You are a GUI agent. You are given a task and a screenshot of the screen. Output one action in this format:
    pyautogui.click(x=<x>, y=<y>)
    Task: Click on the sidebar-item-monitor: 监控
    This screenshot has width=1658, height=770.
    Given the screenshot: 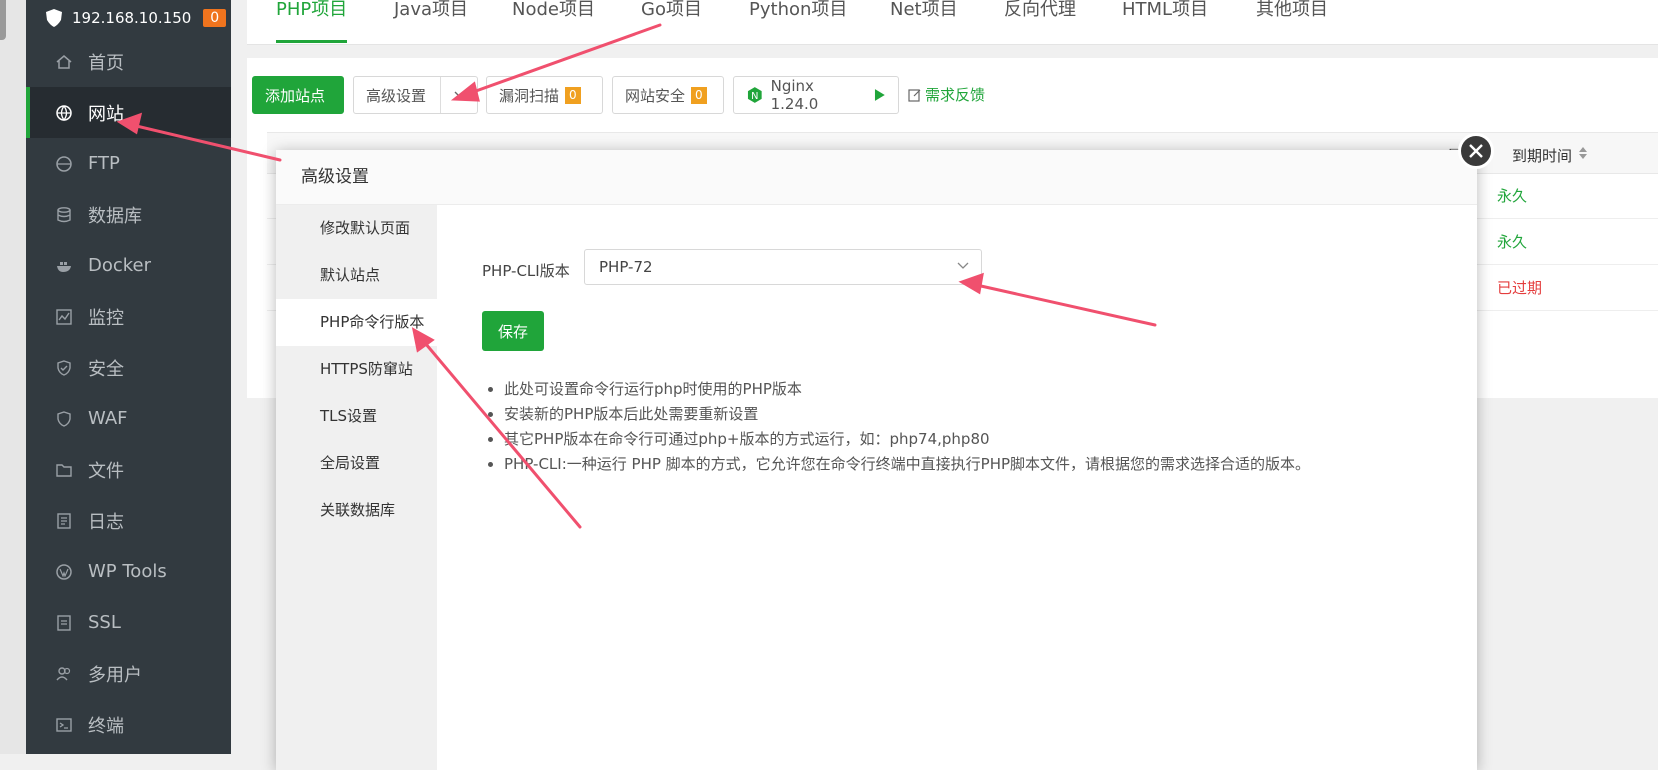 What is the action you would take?
    pyautogui.click(x=128, y=316)
    